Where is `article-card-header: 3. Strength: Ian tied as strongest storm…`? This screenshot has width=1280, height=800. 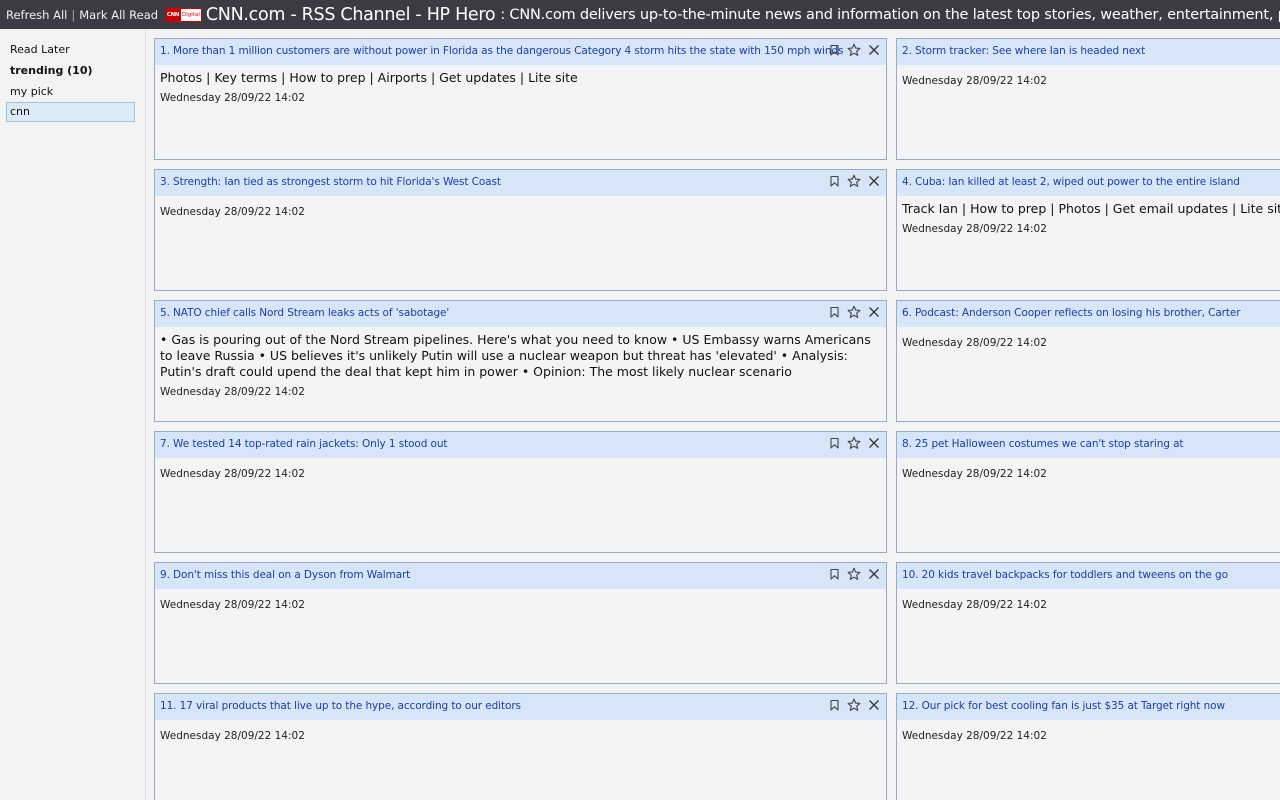
article-card-header: 3. Strength: Ian tied as strongest storm… is located at coordinates (520, 183).